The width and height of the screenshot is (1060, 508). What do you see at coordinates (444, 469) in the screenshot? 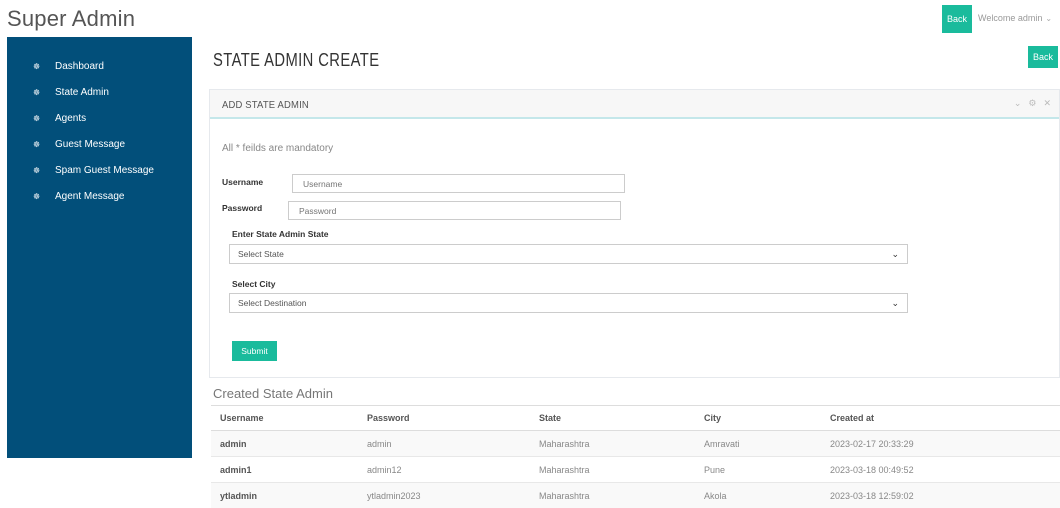
I see `cell-password: admin12` at bounding box center [444, 469].